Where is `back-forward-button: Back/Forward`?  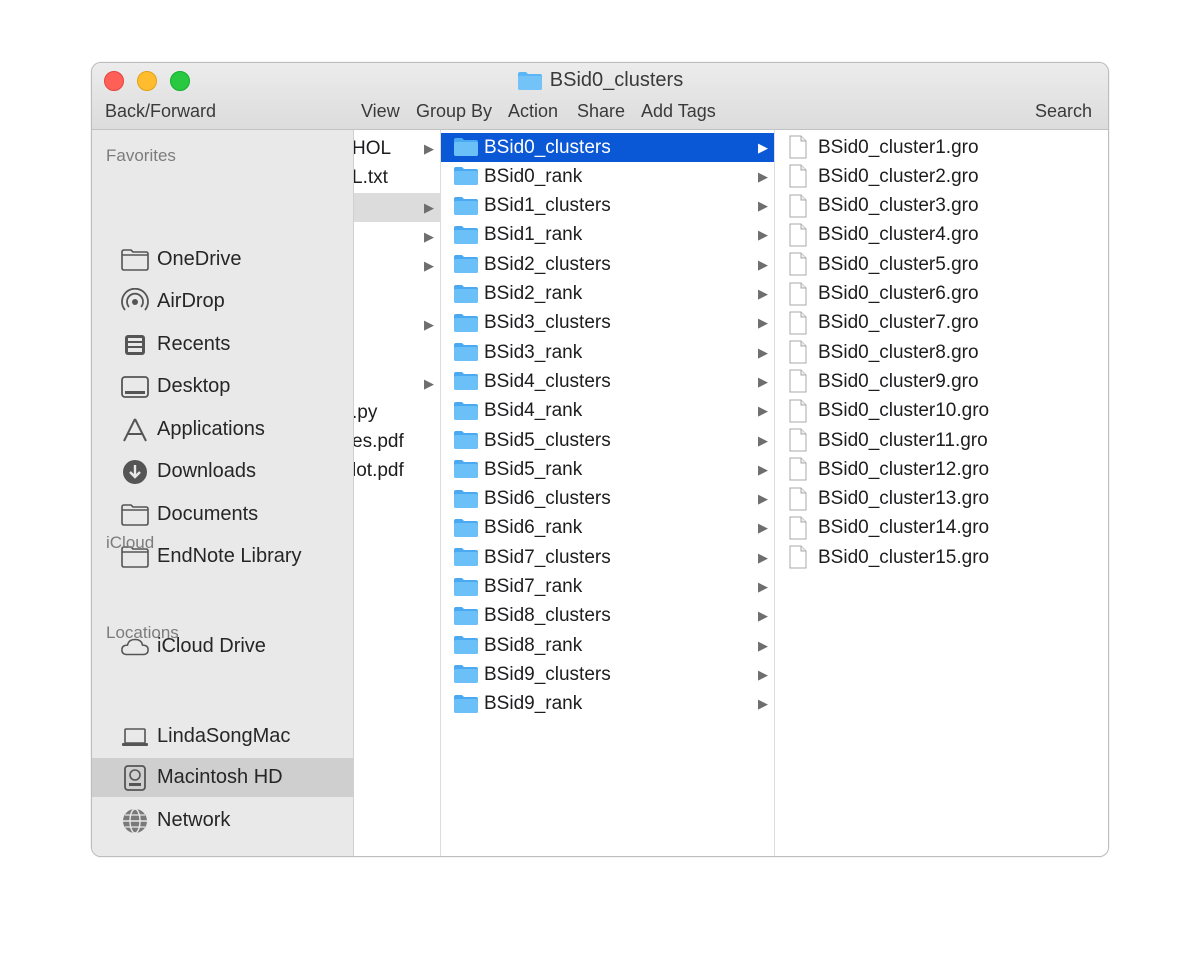
back-forward-button: Back/Forward is located at coordinates (160, 111).